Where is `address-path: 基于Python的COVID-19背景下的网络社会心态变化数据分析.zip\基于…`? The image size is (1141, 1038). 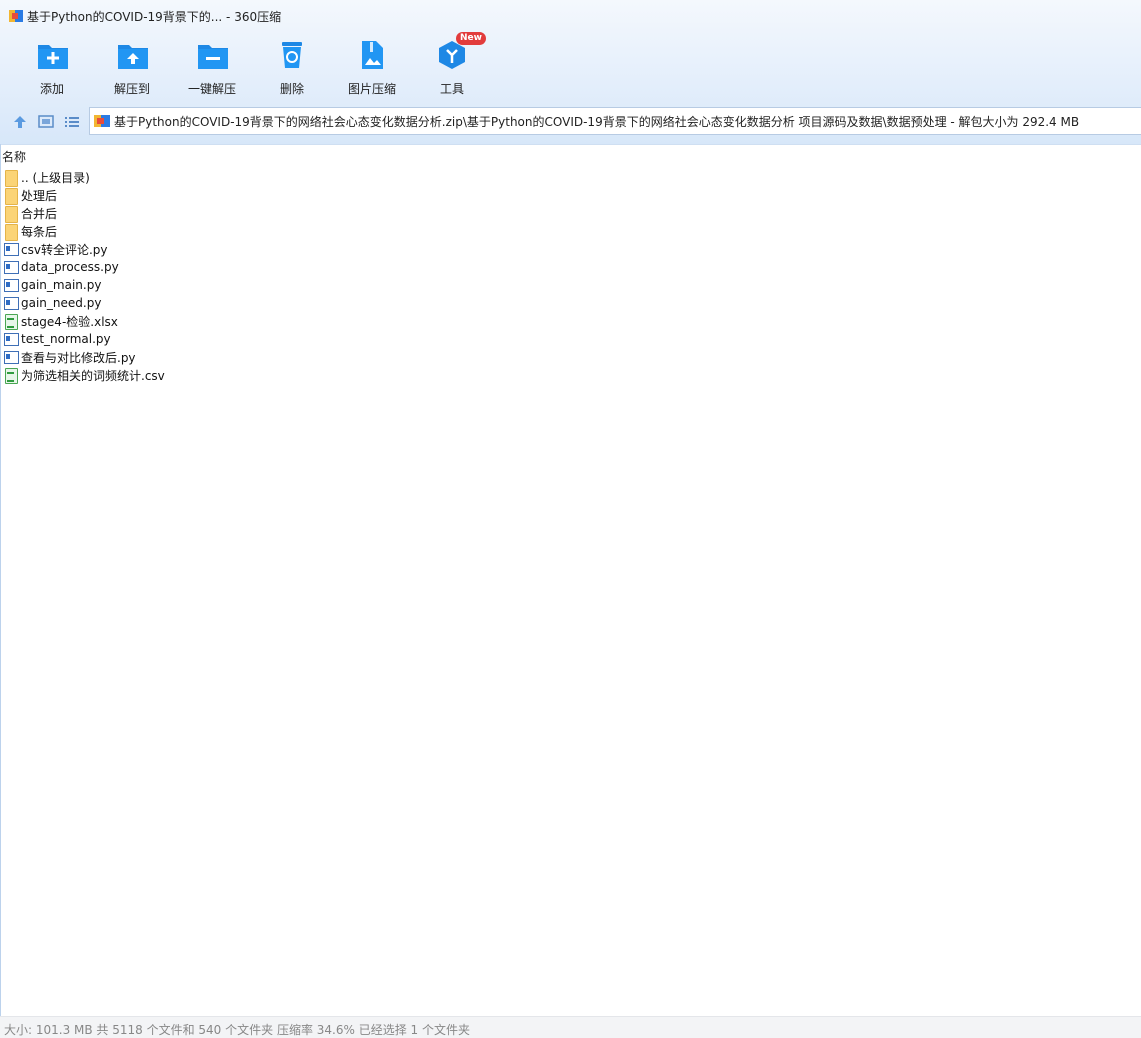
address-path: 基于Python的COVID-19背景下的网络社会心态变化数据分析.zip\基于… is located at coordinates (597, 121).